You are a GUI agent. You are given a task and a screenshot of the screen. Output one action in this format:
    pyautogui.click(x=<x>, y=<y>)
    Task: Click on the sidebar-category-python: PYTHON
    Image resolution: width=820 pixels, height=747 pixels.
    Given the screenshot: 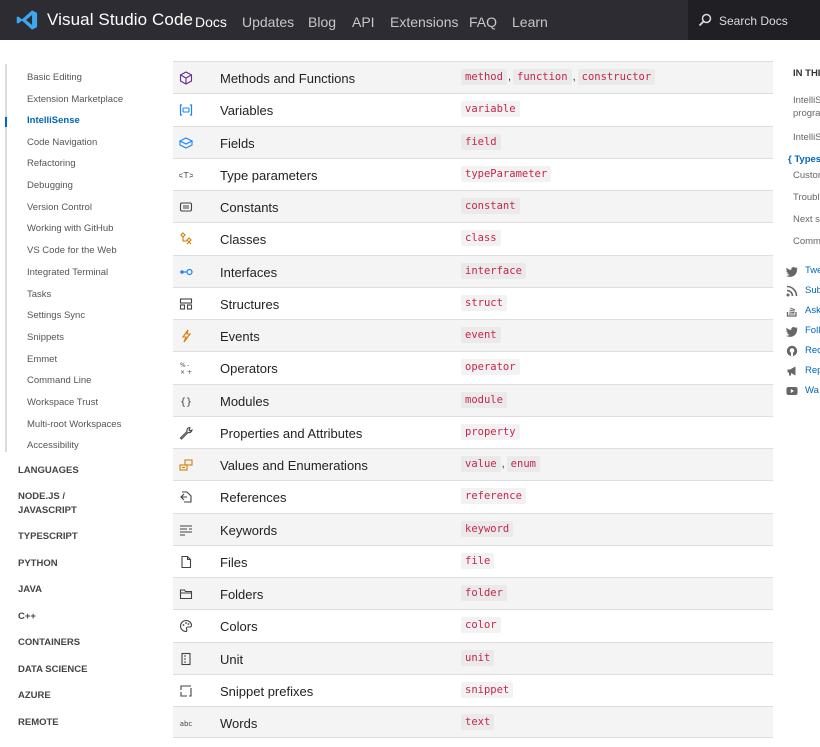 What is the action you would take?
    pyautogui.click(x=38, y=564)
    